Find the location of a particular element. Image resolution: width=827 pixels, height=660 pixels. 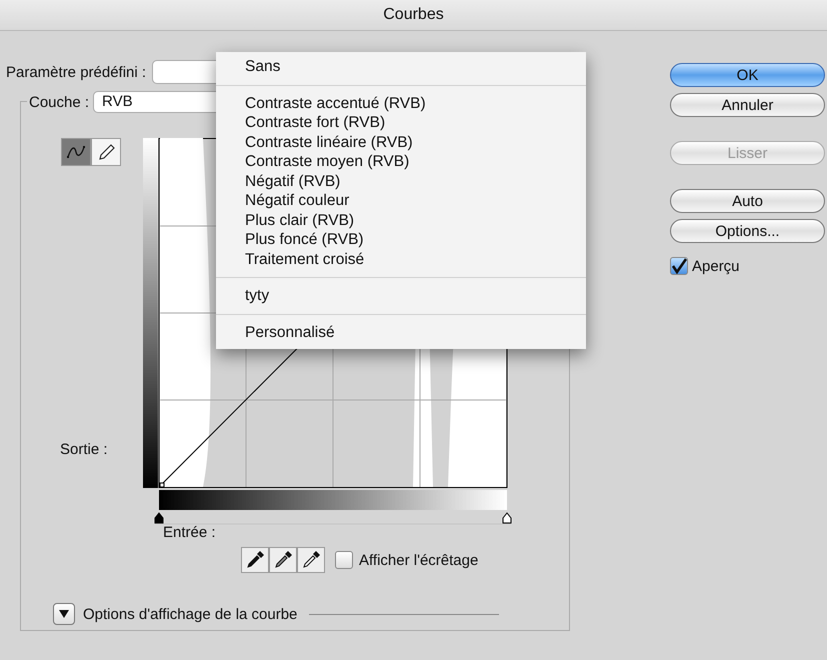

clipping-checkbox is located at coordinates (344, 560).